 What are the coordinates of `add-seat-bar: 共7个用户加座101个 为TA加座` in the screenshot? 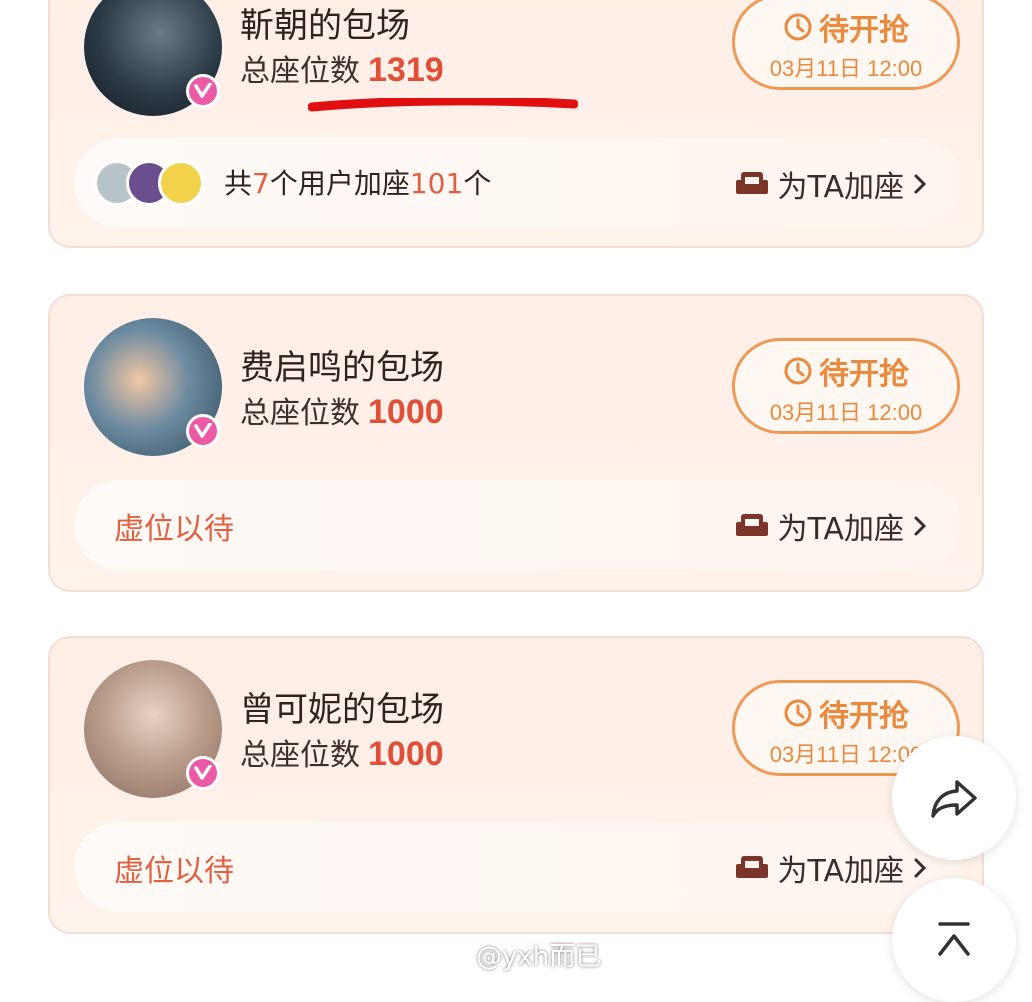 It's located at (518, 183).